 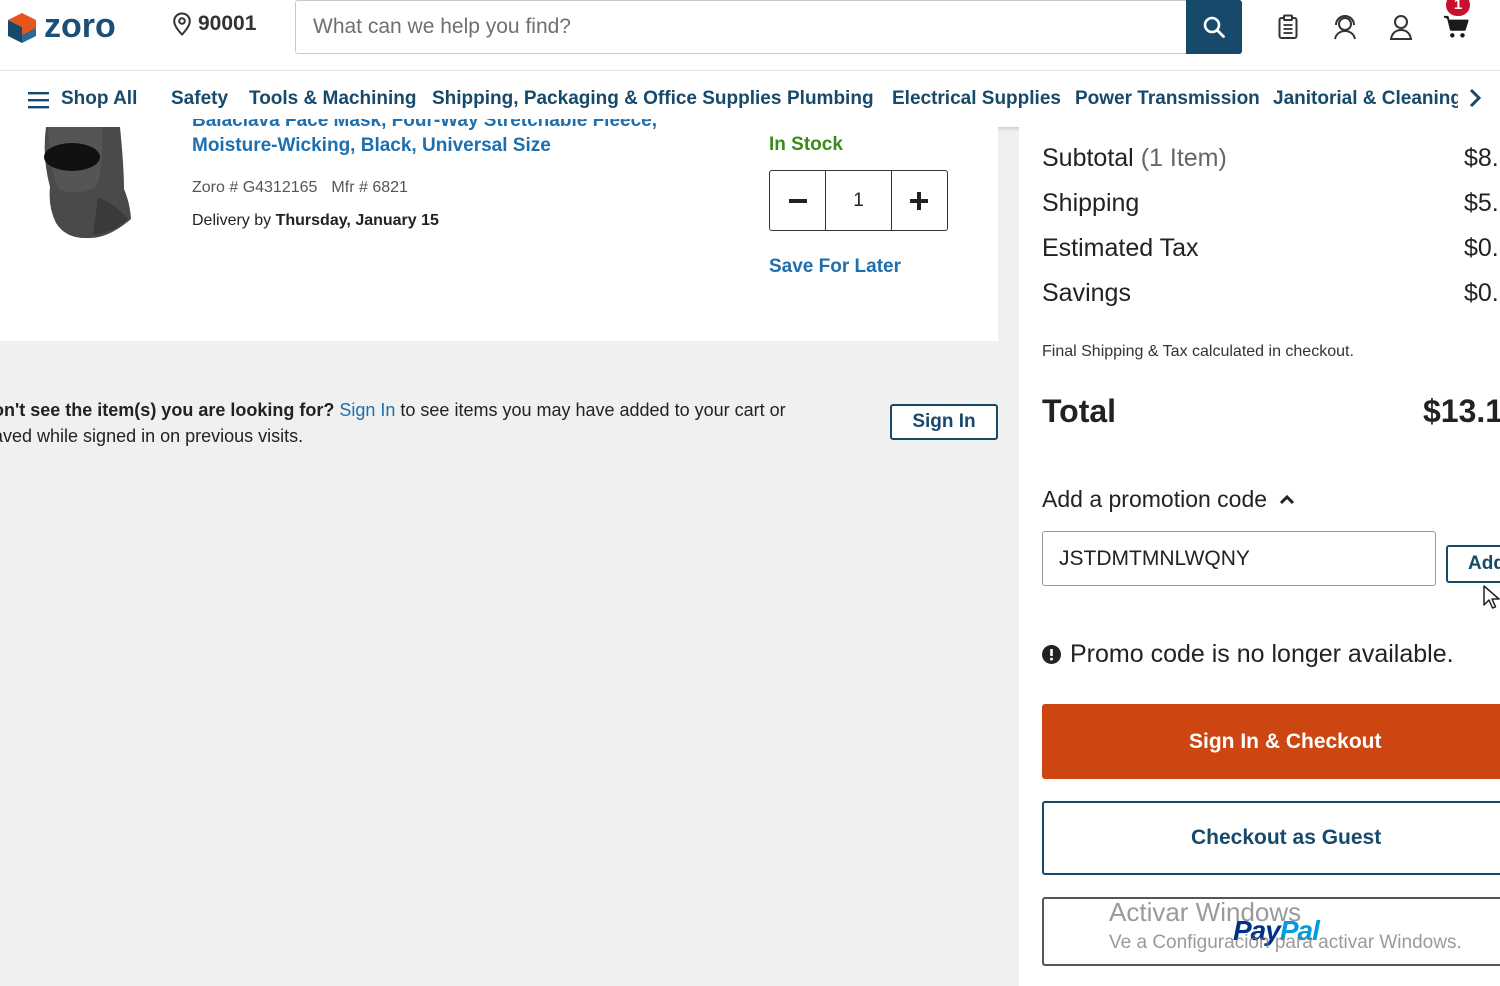 I want to click on decrease-quantity-button, so click(x=797, y=200).